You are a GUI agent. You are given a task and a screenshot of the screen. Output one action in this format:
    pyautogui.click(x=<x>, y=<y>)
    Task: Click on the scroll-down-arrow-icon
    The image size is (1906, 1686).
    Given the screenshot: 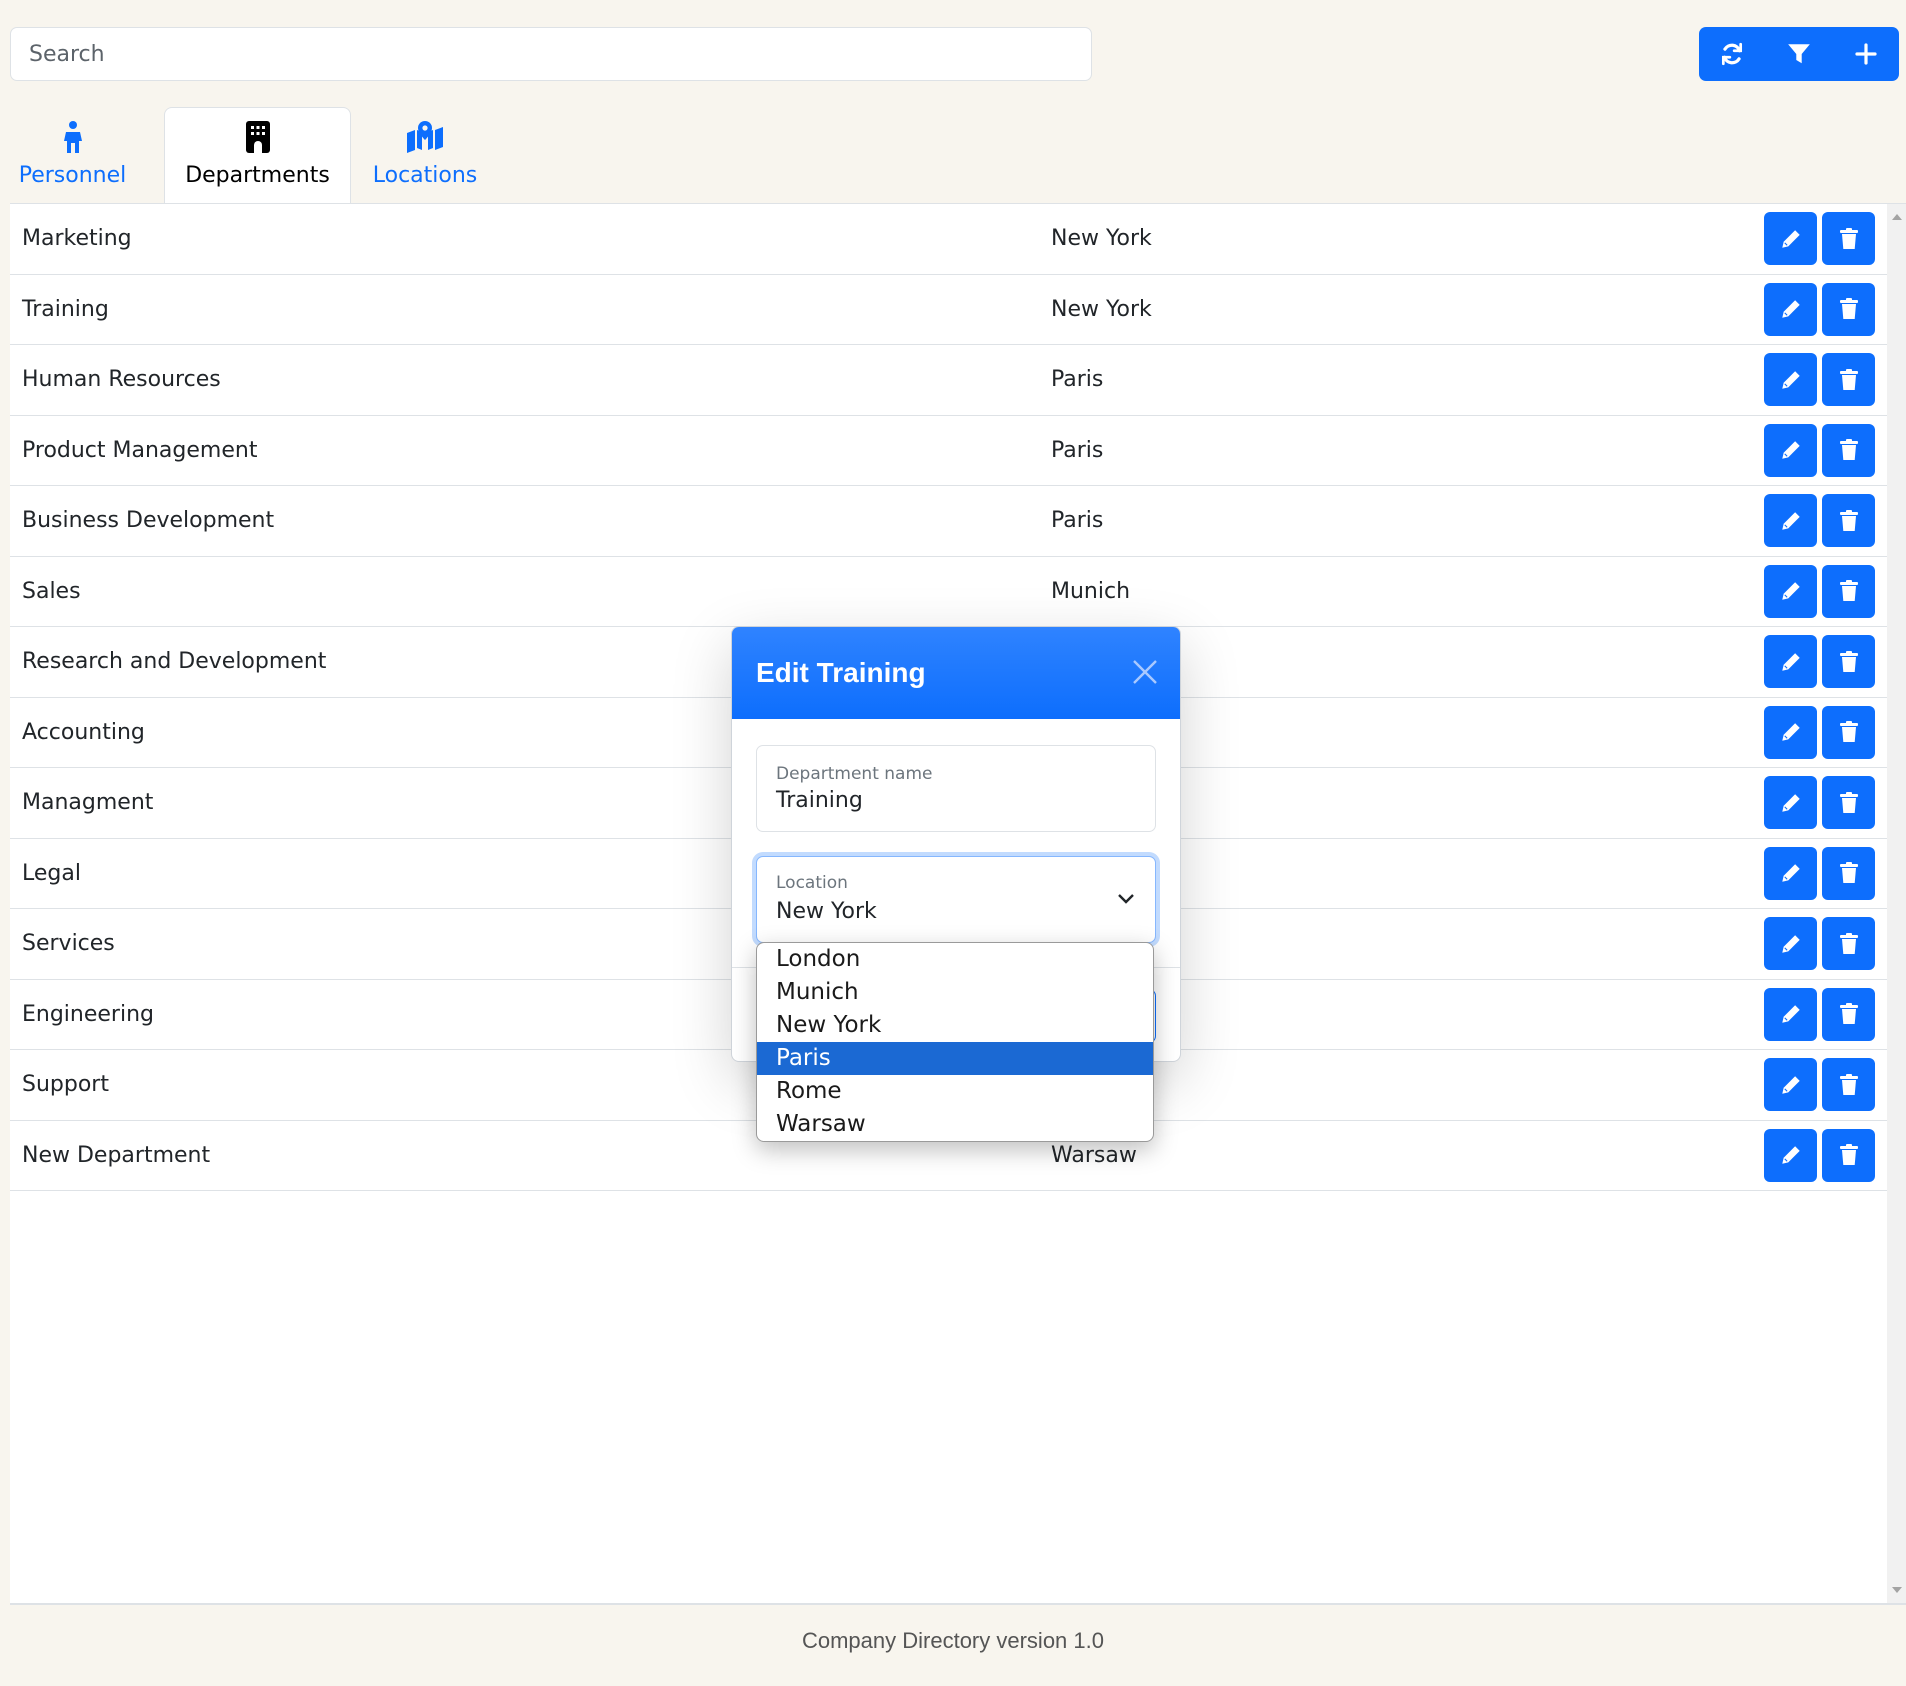 What is the action you would take?
    pyautogui.click(x=1897, y=1590)
    